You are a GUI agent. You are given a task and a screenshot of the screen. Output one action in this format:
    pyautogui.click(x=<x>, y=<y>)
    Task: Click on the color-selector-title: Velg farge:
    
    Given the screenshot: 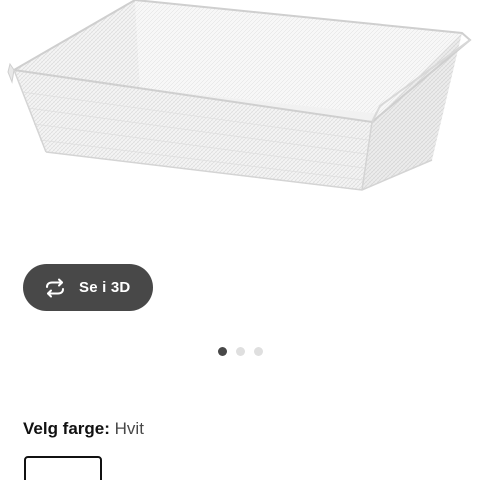 What is the action you would take?
    pyautogui.click(x=69, y=428)
    